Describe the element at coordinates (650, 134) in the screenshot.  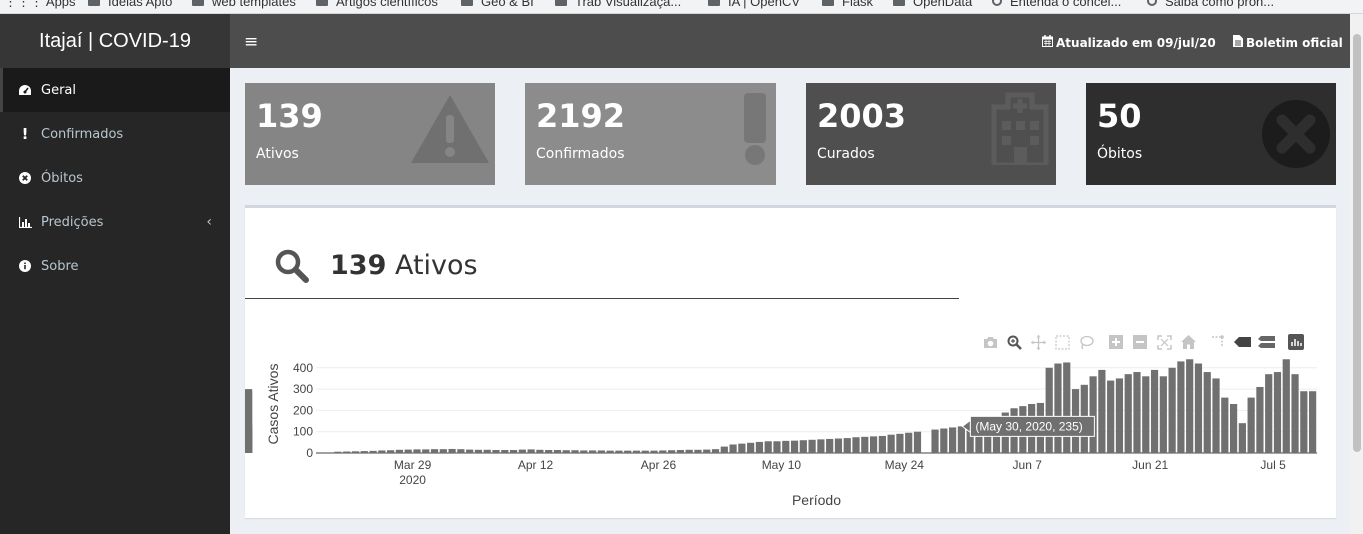
I see `infobox-confirmados: 2192 Confirmados` at that location.